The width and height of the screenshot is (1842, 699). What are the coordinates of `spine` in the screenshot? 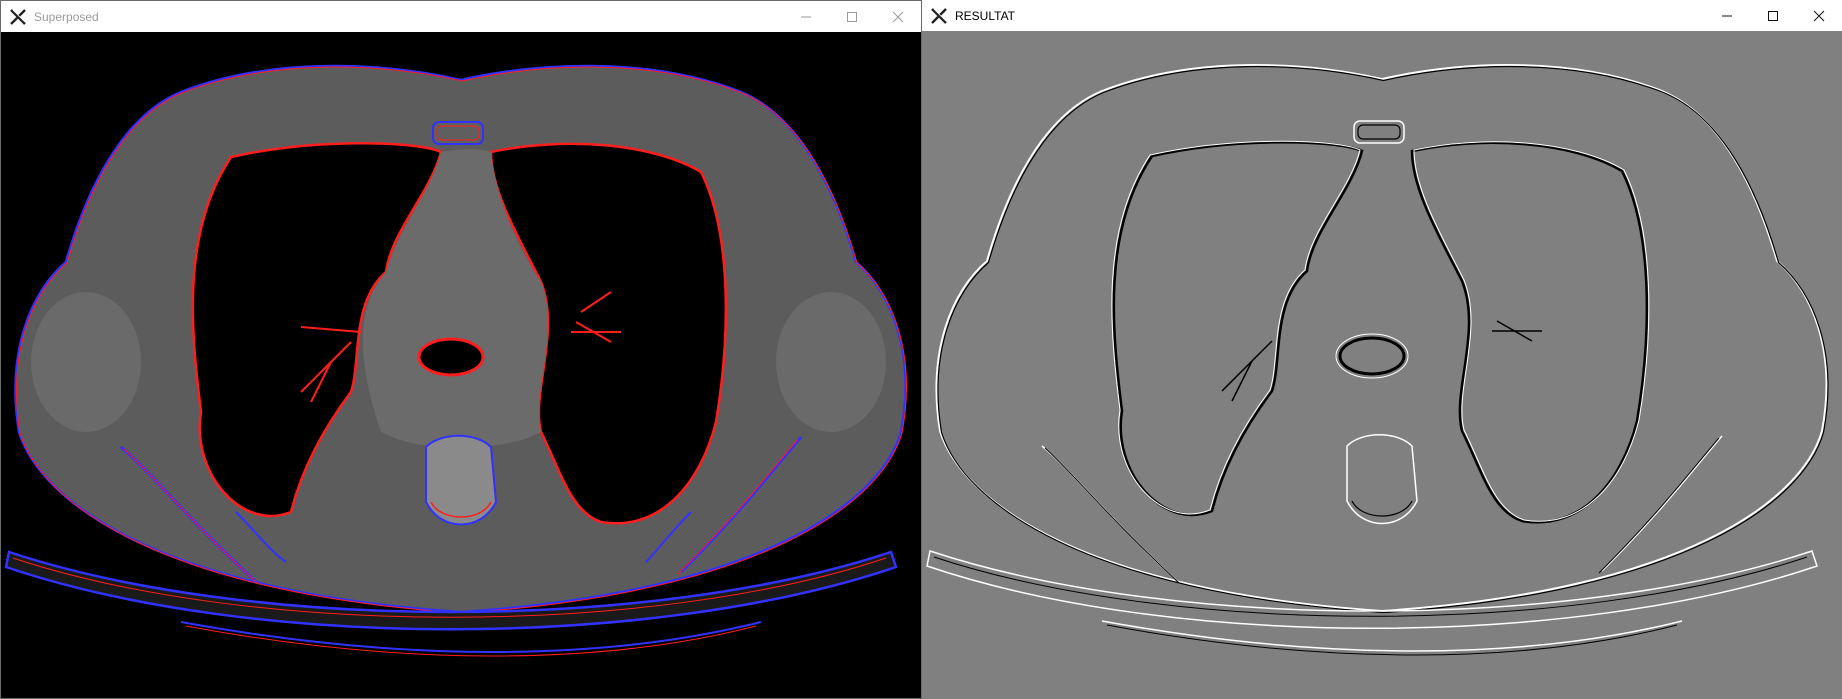 It's located at (461, 480).